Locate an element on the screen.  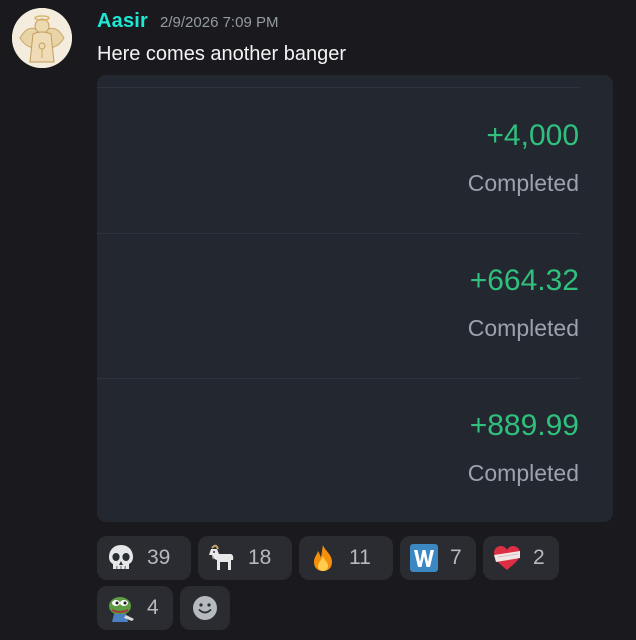
angel-statue-icon is located at coordinates (42, 38).